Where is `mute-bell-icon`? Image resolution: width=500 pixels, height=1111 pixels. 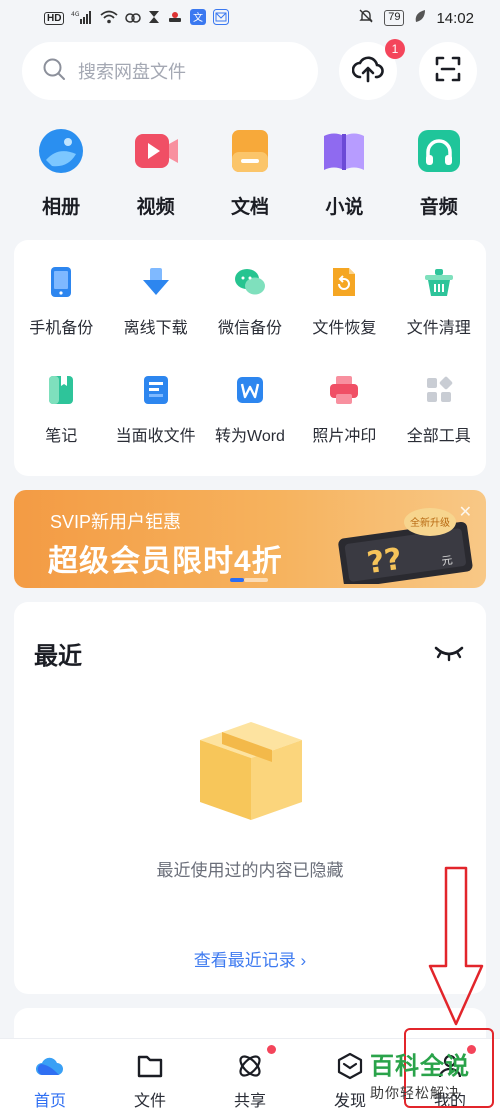 mute-bell-icon is located at coordinates (366, 18).